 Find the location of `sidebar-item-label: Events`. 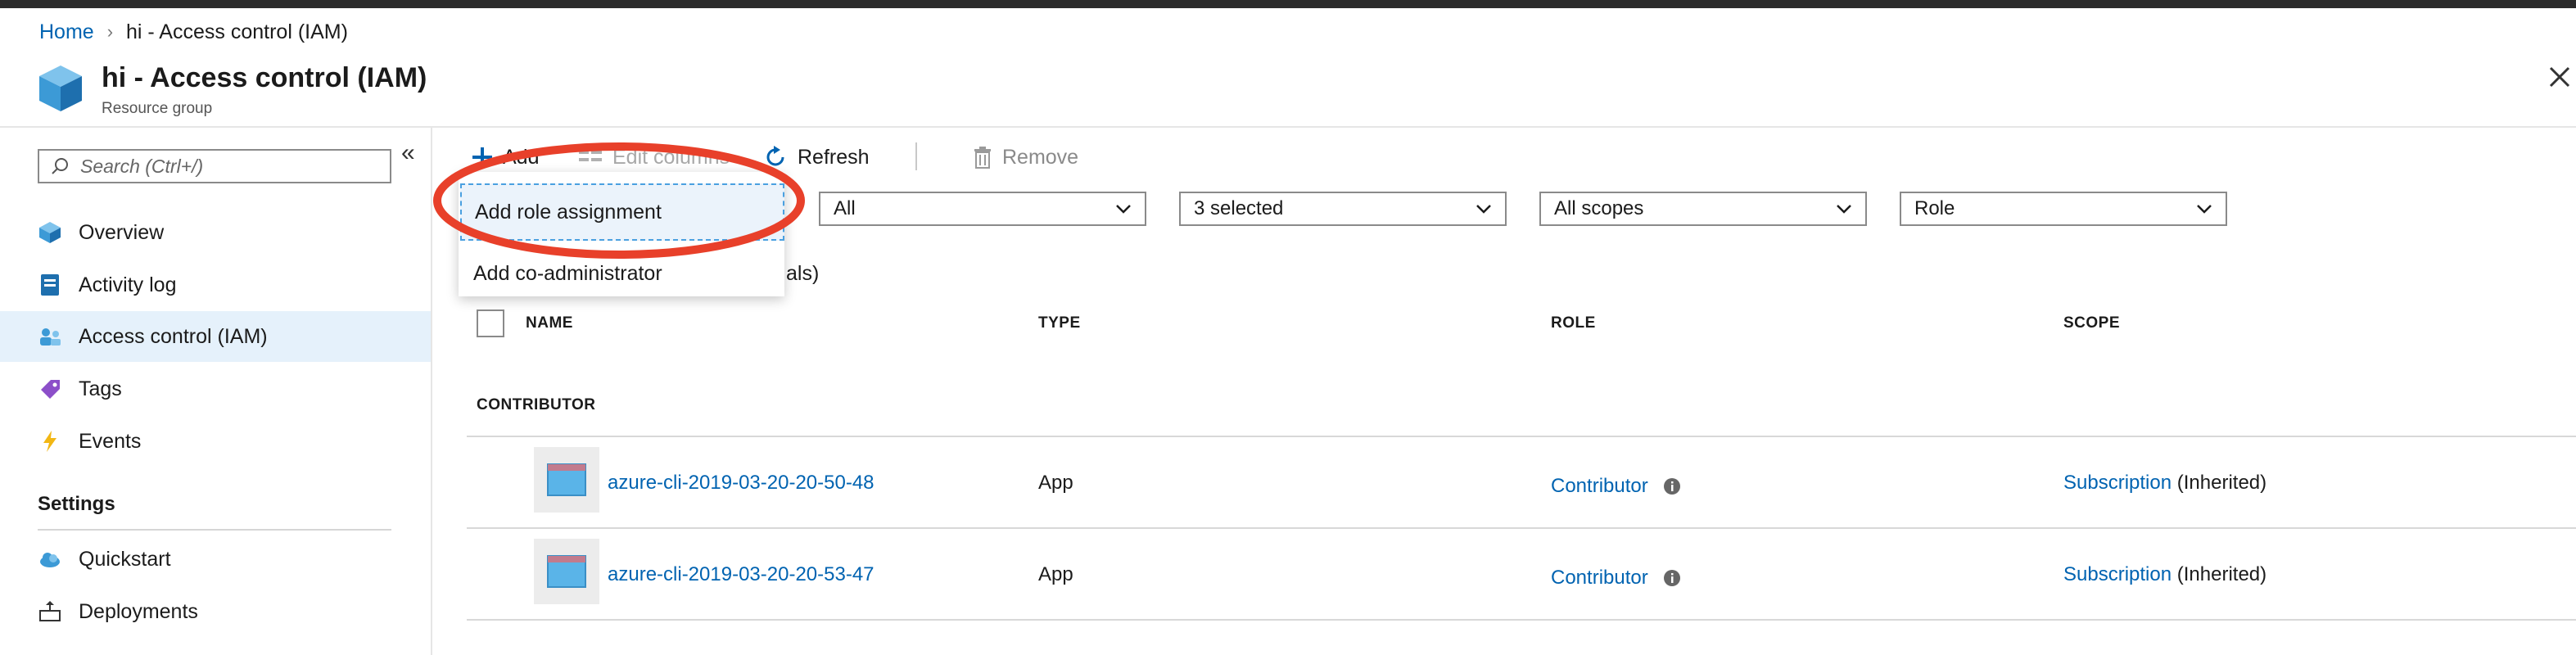

sidebar-item-label: Events is located at coordinates (110, 441).